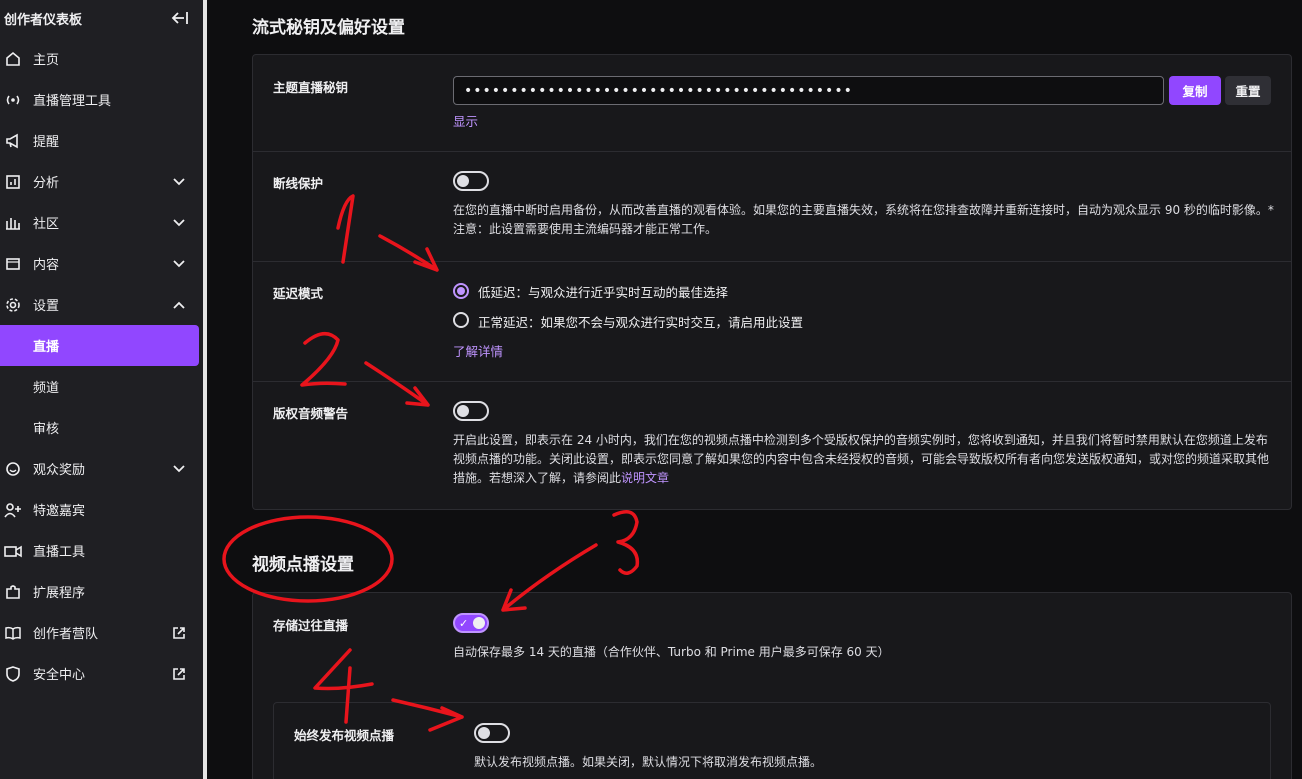 This screenshot has height=779, width=1302. I want to click on sidebar-item-channel: 频道, so click(101, 386).